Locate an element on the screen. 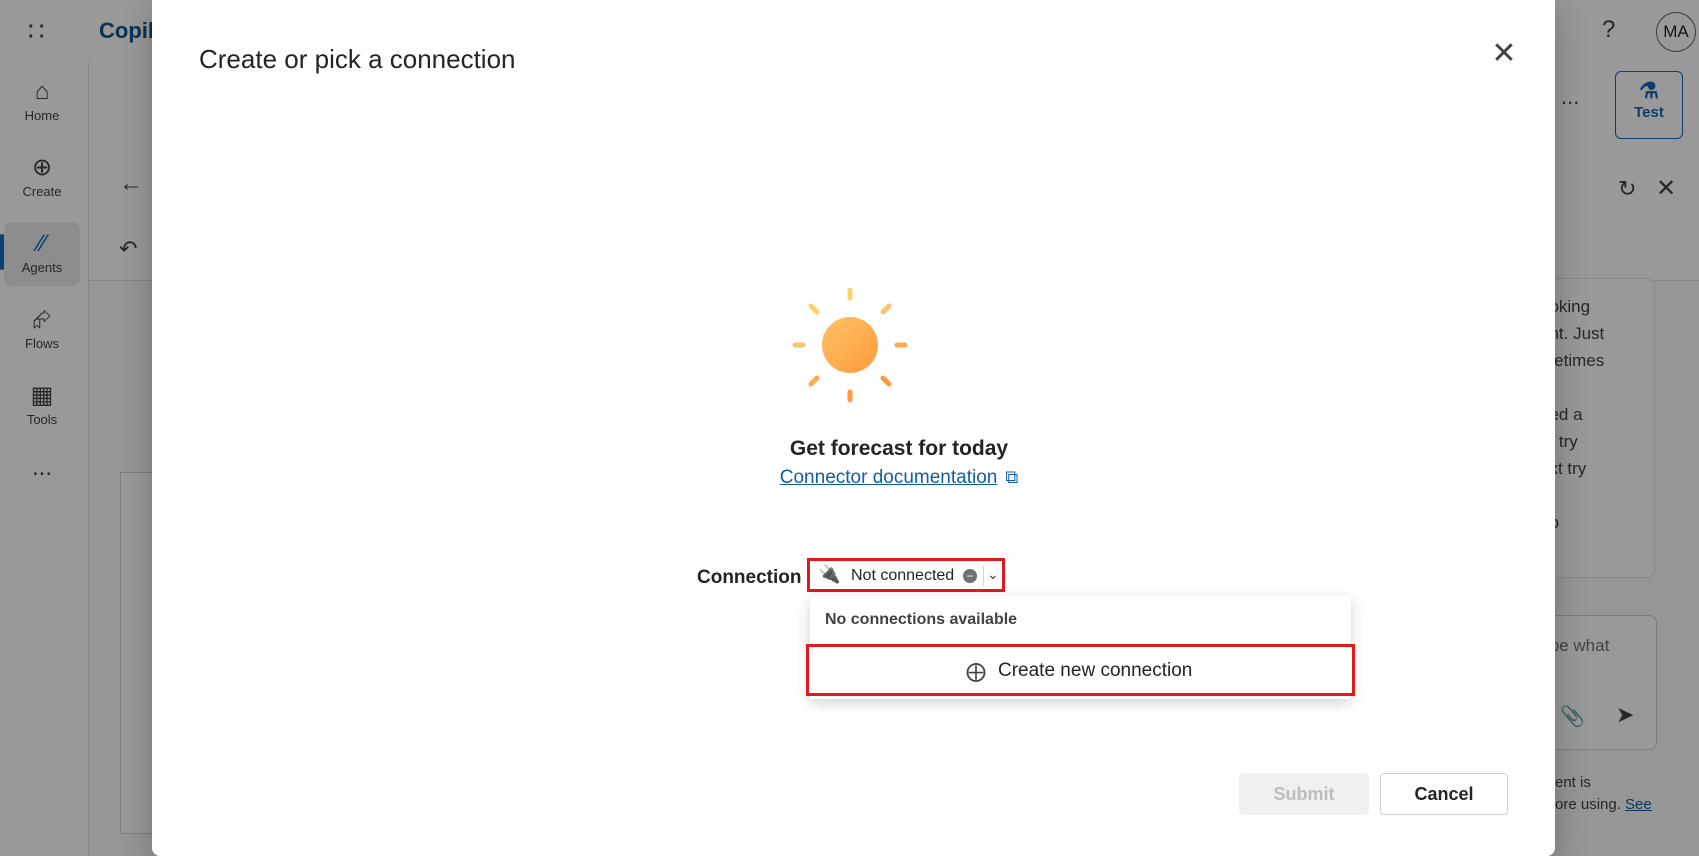 Image resolution: width=1699 pixels, height=856 pixels. connection-label: Connection is located at coordinates (749, 577).